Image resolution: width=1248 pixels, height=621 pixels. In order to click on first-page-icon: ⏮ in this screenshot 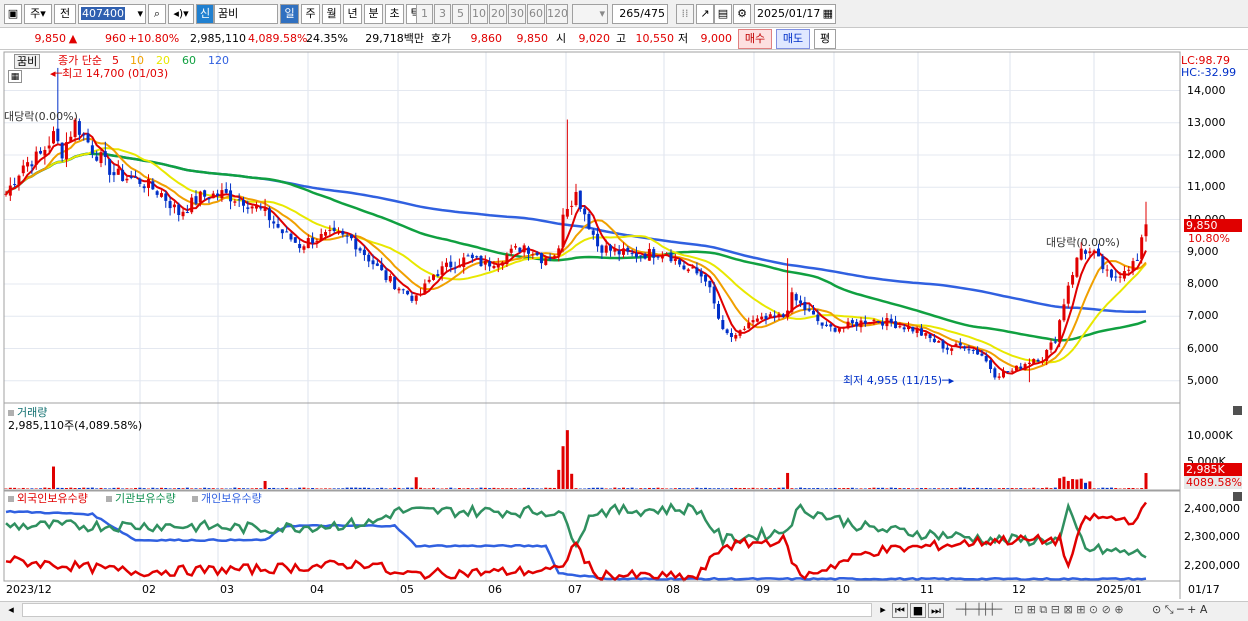, I will do `click(900, 610)`.